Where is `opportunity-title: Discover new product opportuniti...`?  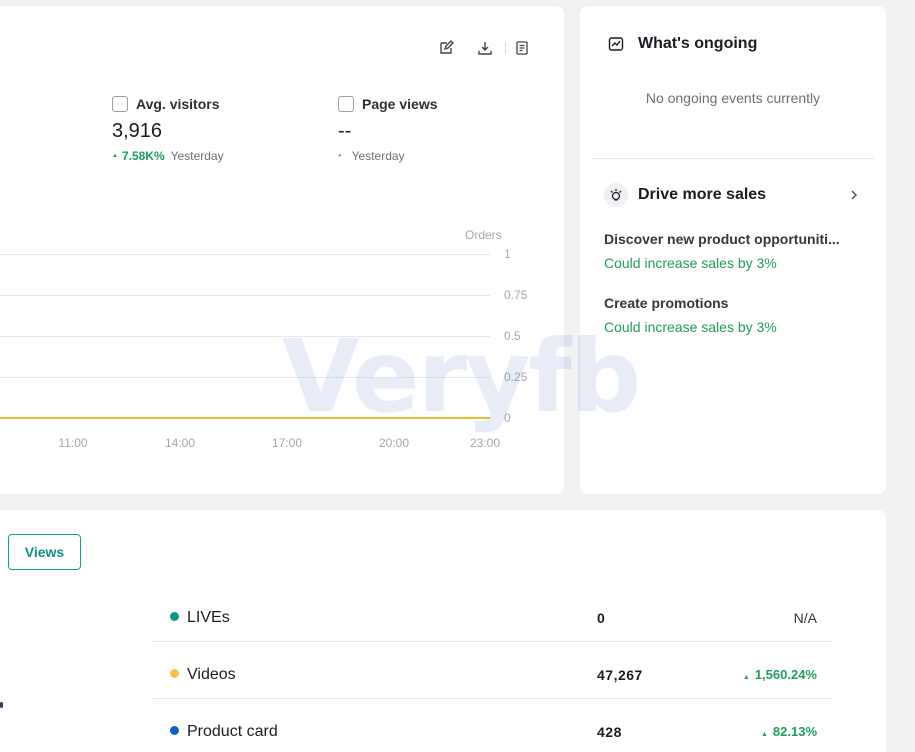
opportunity-title: Discover new product opportuniti... is located at coordinates (722, 239).